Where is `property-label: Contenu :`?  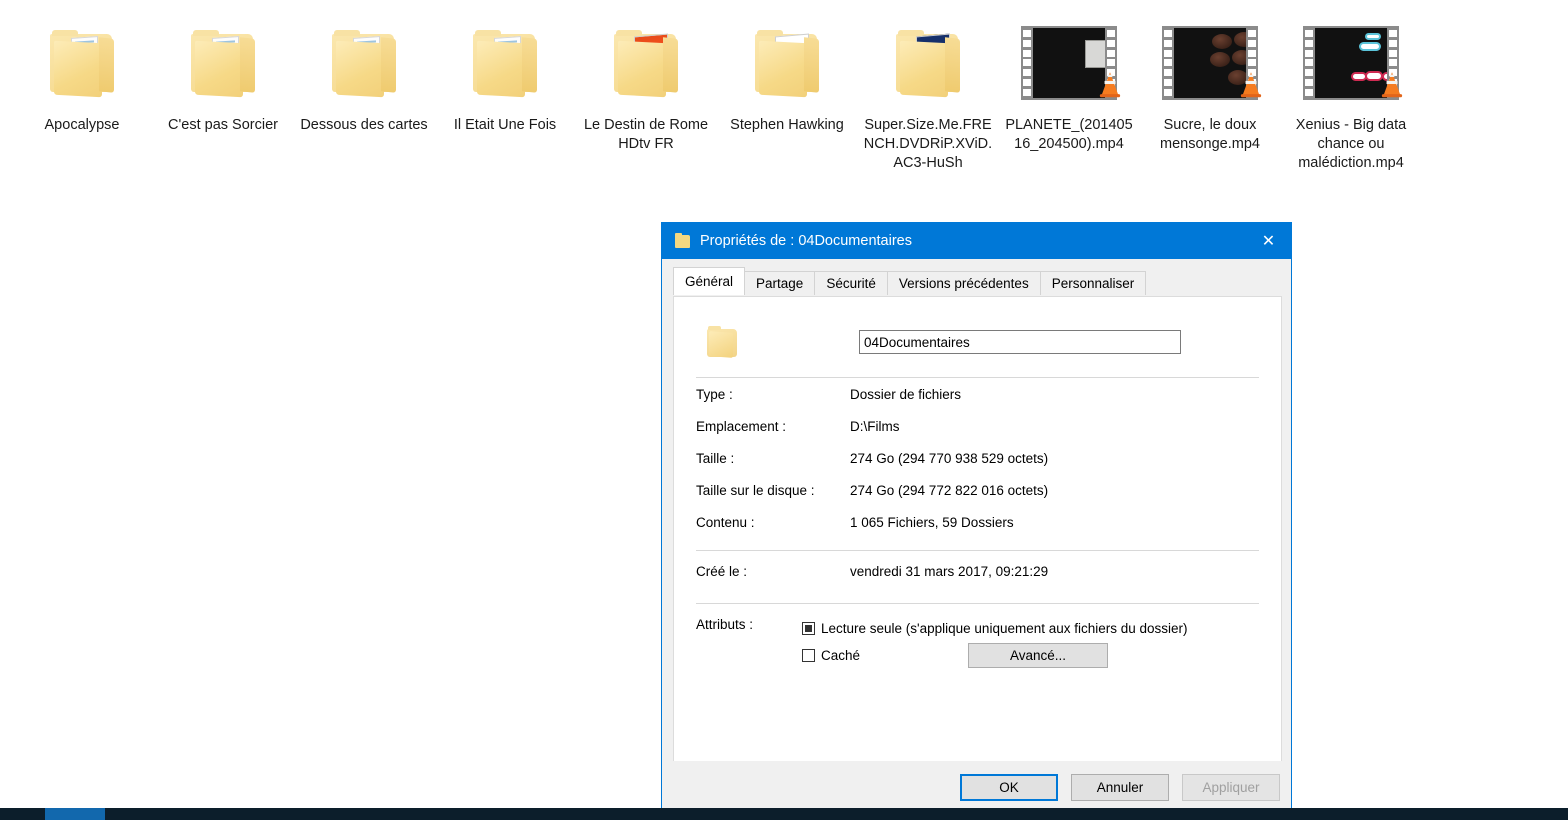
property-label: Contenu : is located at coordinates (725, 522).